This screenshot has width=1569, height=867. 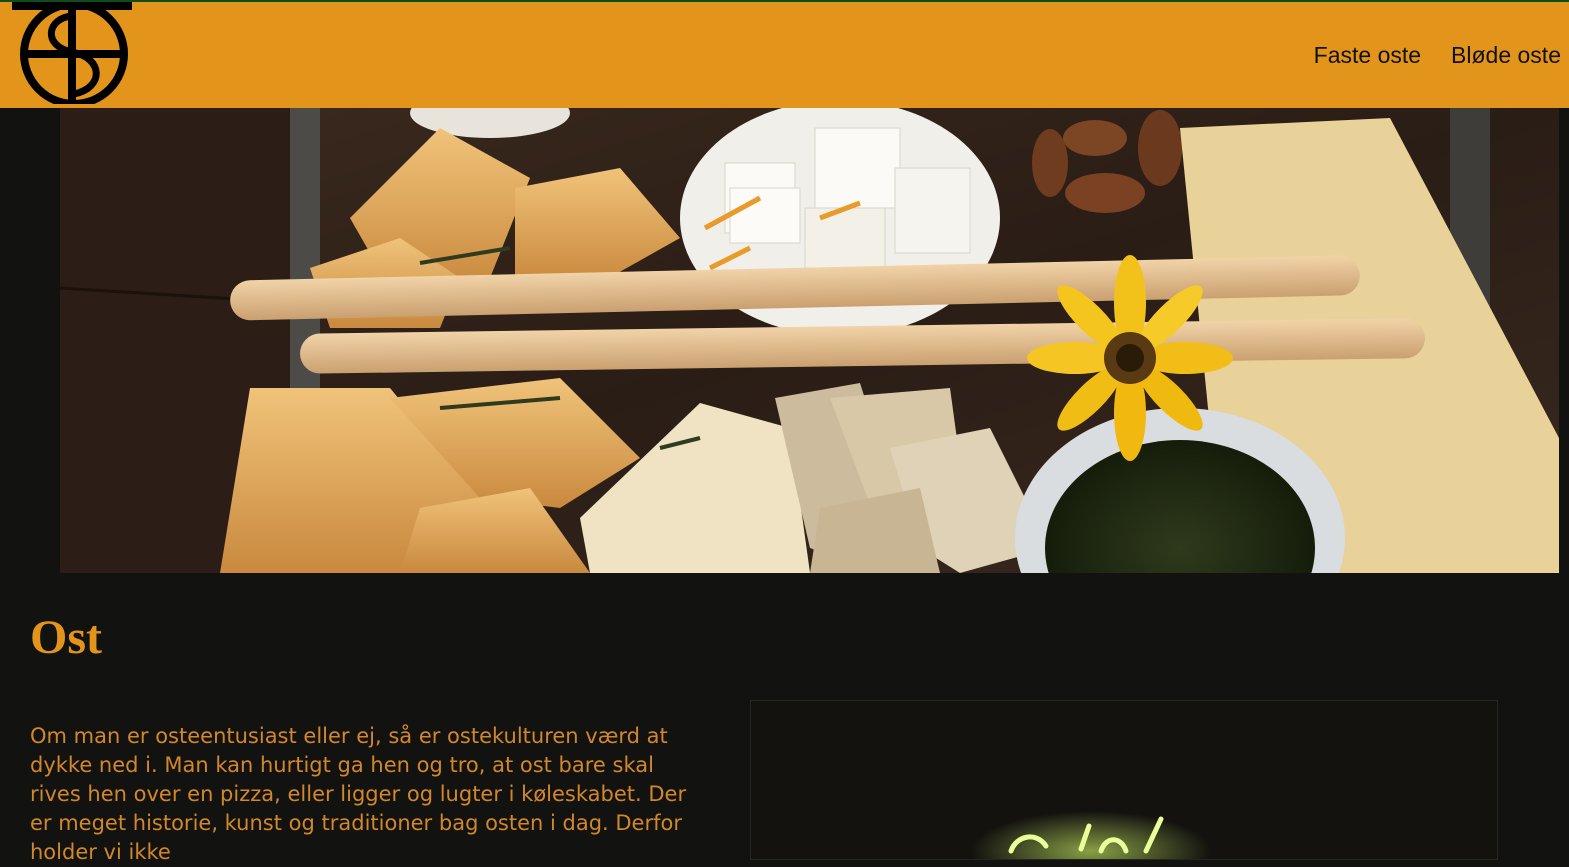 What do you see at coordinates (1091, 835) in the screenshot?
I see `video-thumbnail-neon` at bounding box center [1091, 835].